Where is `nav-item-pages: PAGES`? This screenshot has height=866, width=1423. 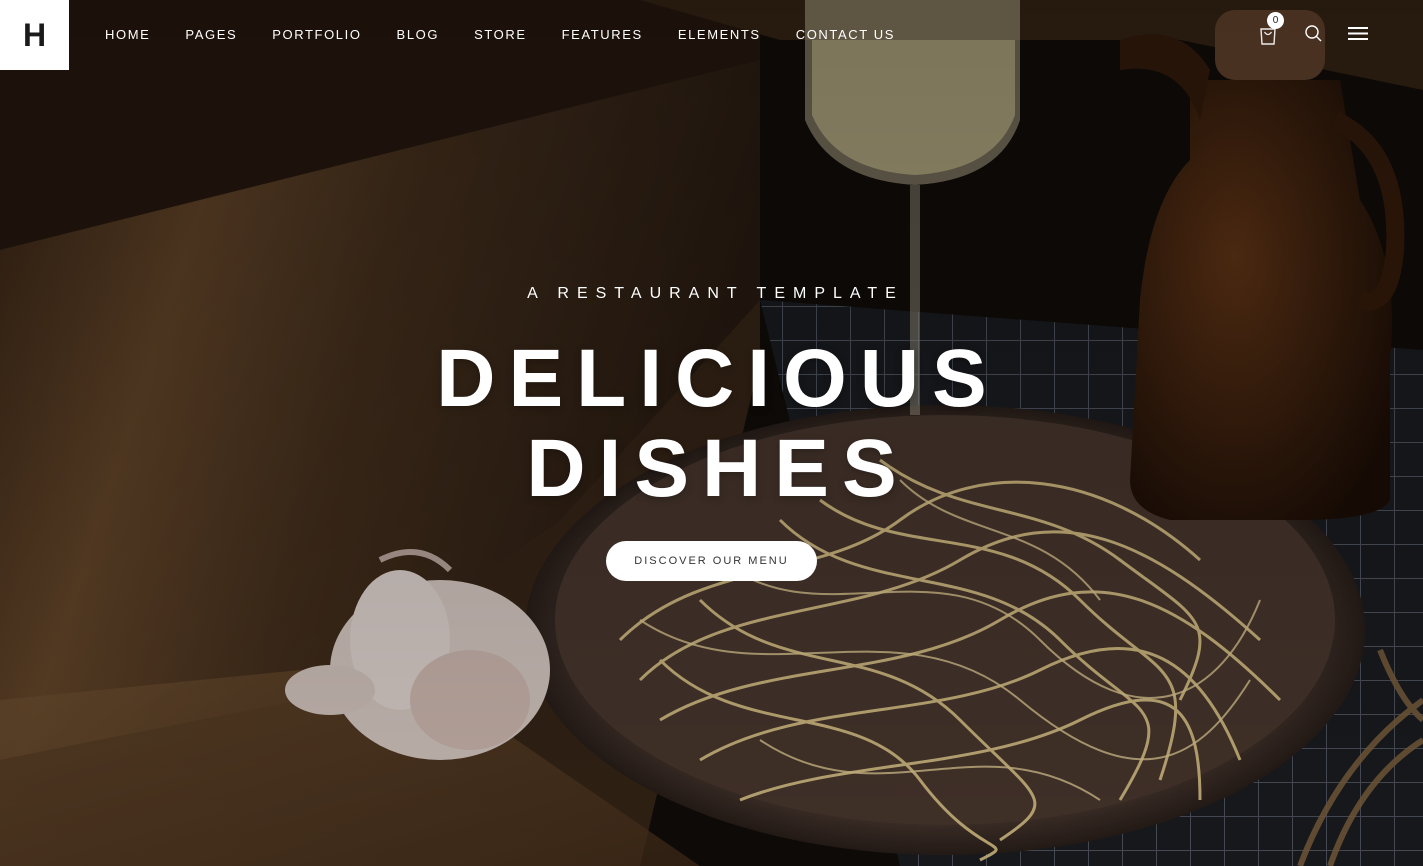
nav-item-pages: PAGES is located at coordinates (211, 35).